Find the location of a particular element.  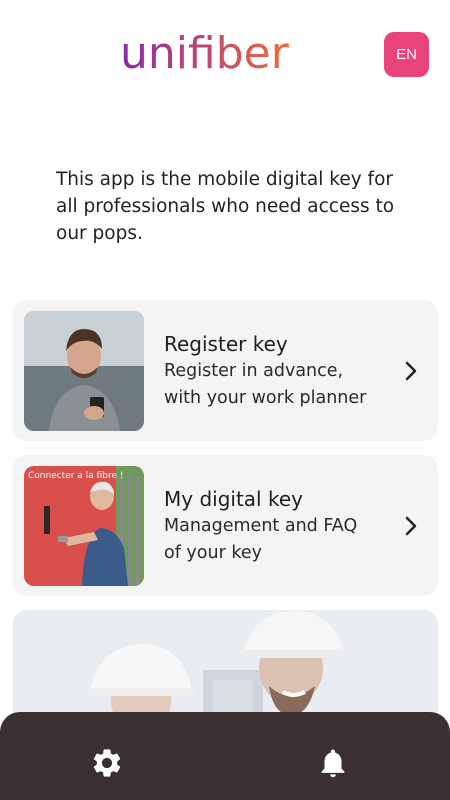

bottom-navigation is located at coordinates (225, 756).